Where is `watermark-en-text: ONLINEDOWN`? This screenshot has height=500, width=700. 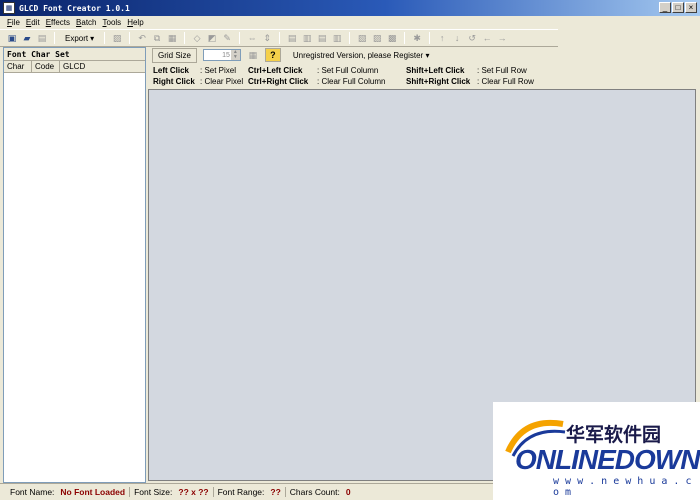
watermark-en-text: ONLINEDOWN is located at coordinates (607, 459).